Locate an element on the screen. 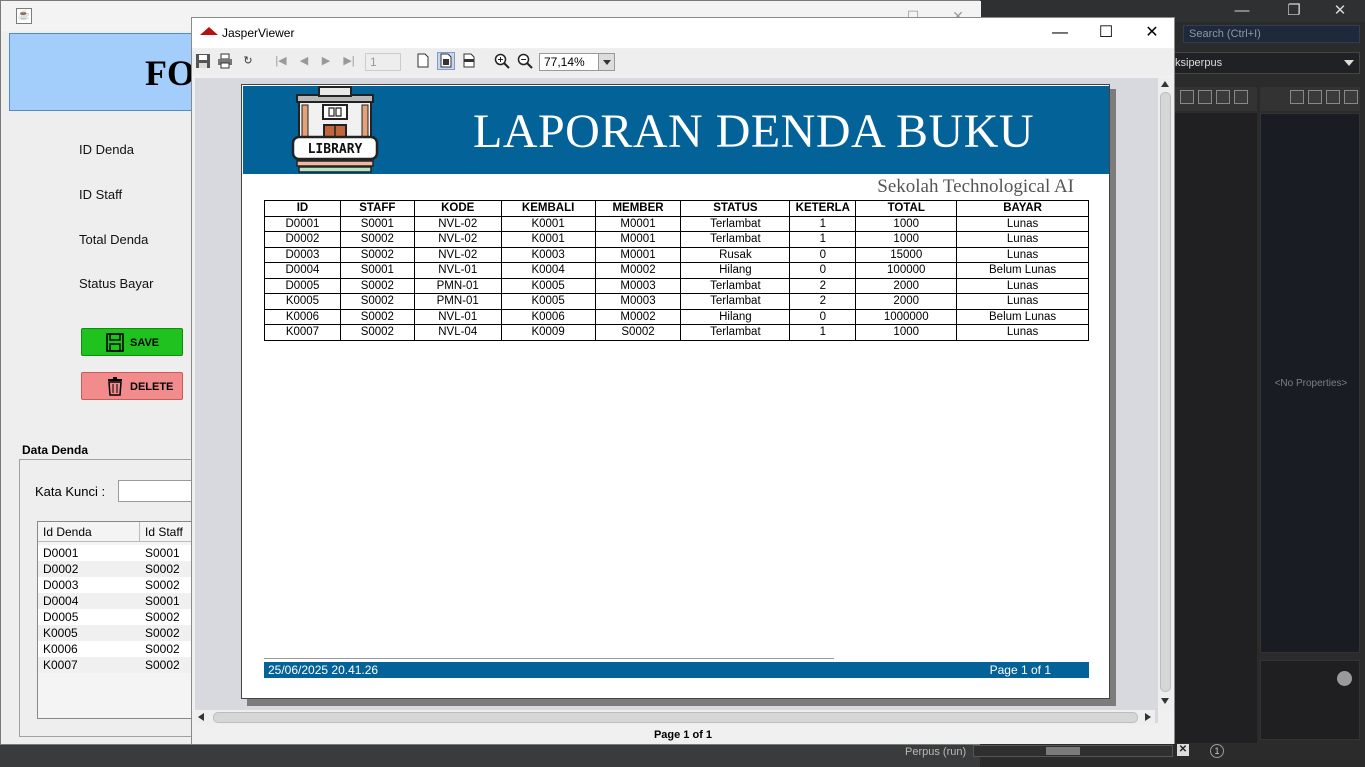  report-cell: 1 is located at coordinates (823, 332).